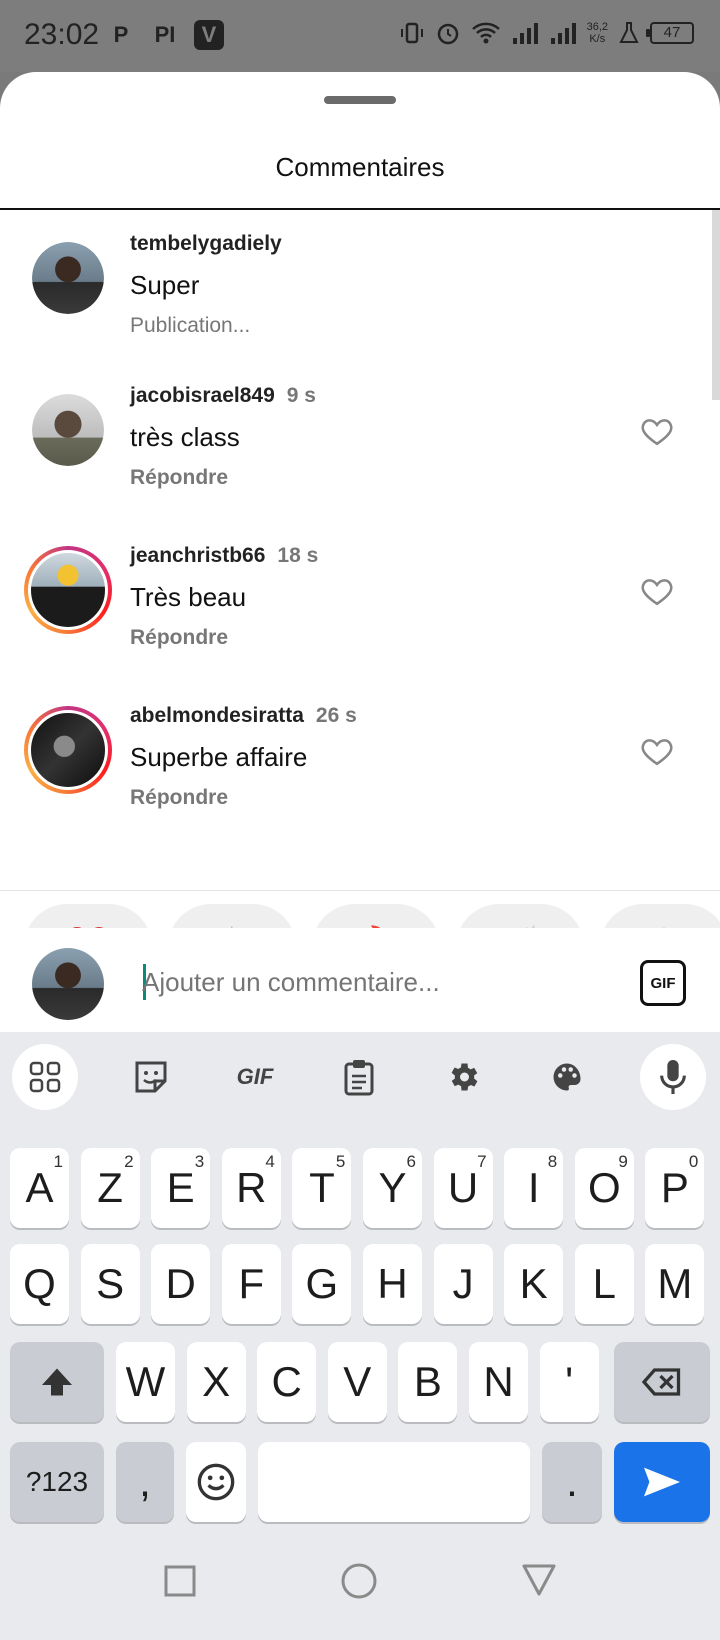 The height and width of the screenshot is (1640, 720). I want to click on notification-app-icon-pi: PI, so click(165, 34).